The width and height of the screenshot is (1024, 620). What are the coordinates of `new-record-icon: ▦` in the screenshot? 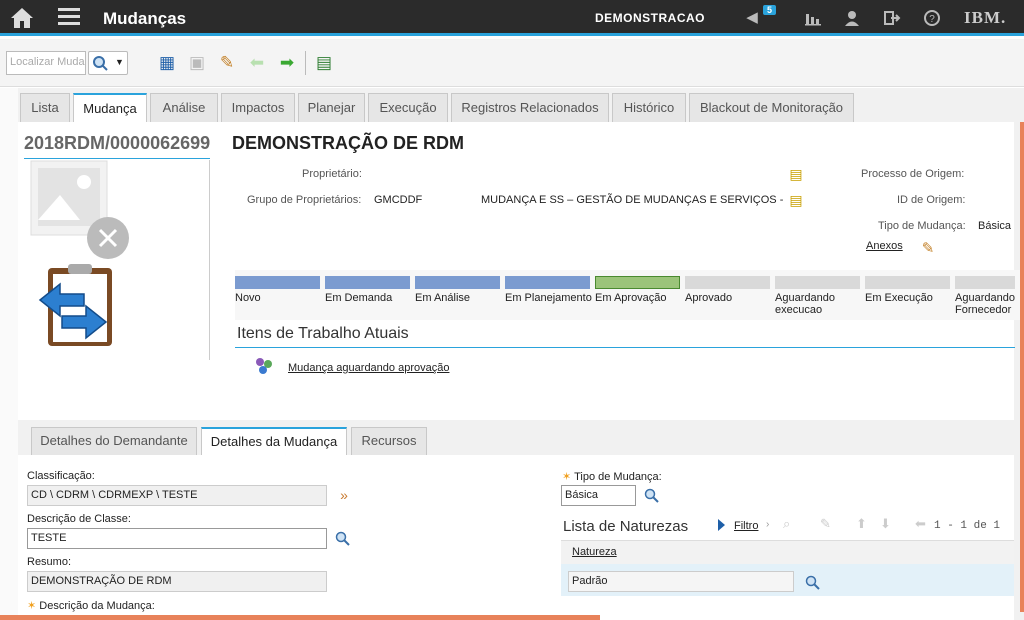 It's located at (167, 63).